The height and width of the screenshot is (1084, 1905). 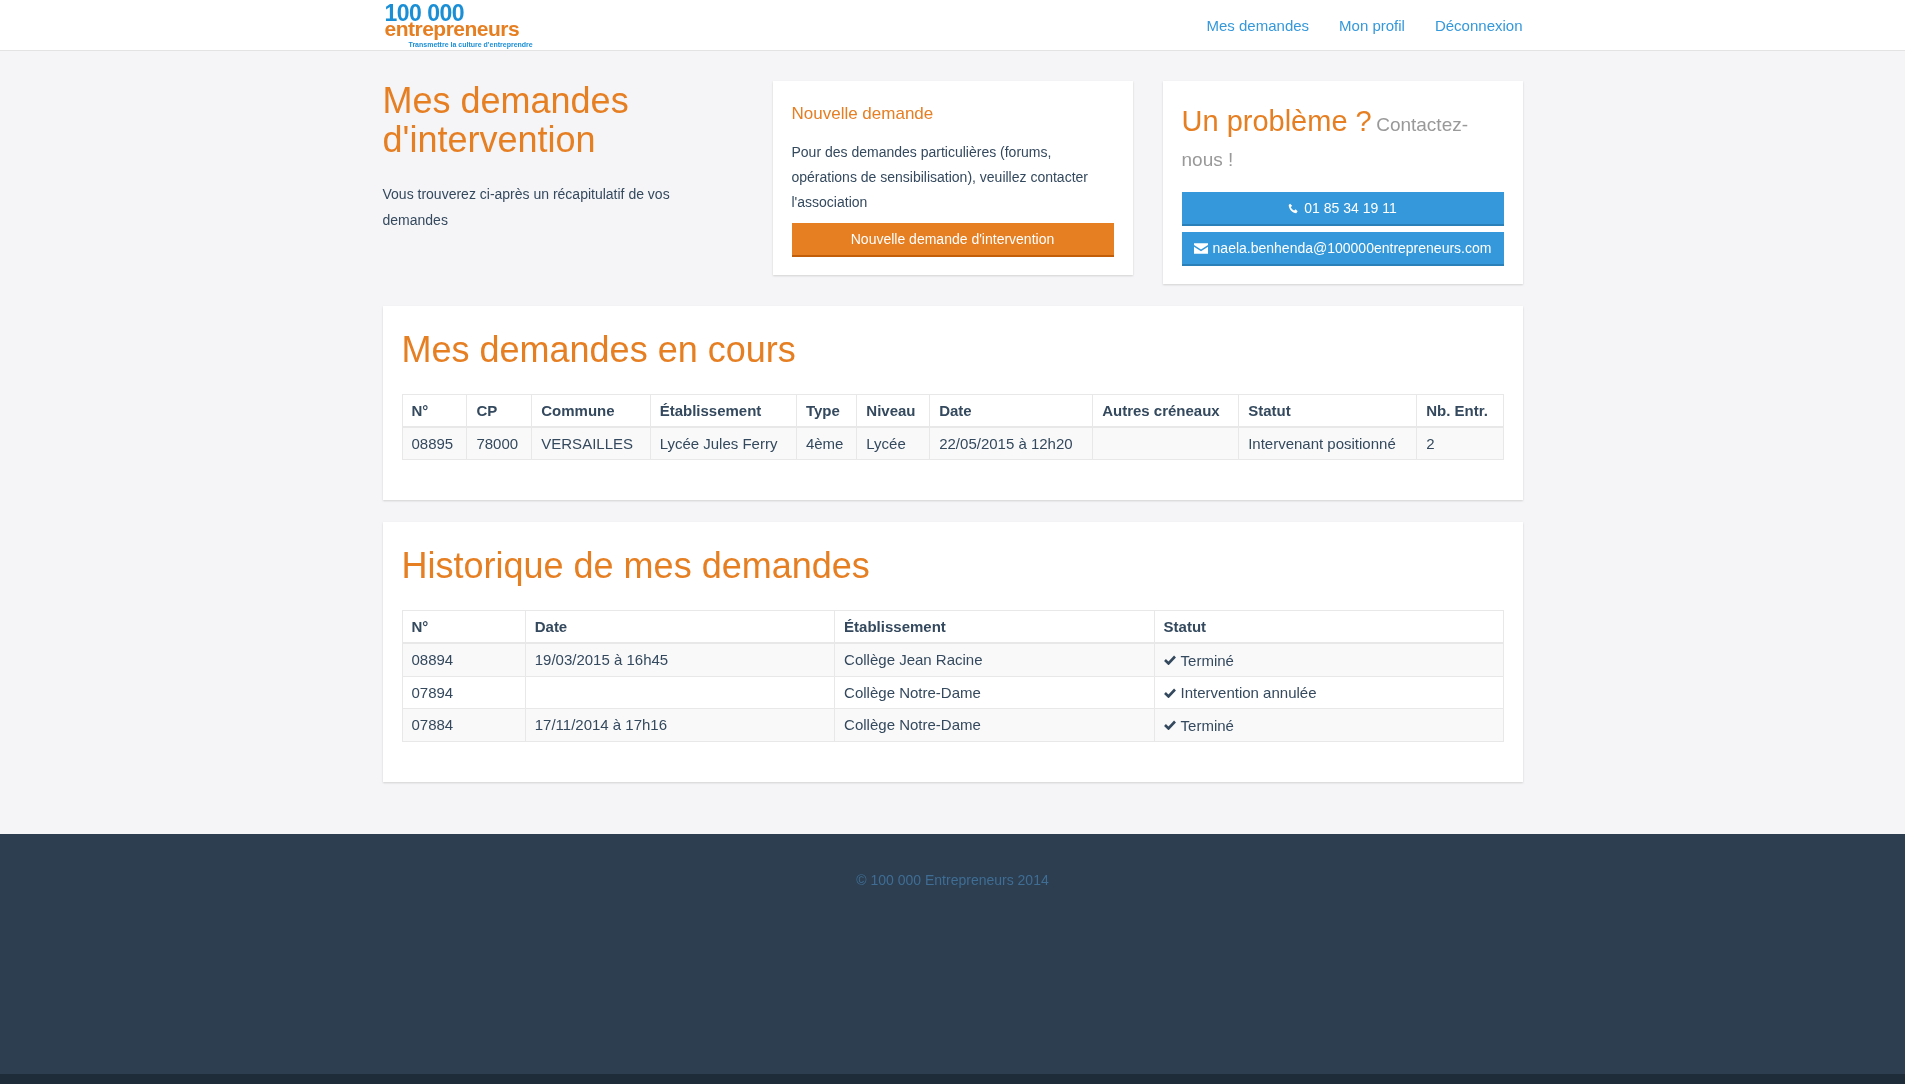 I want to click on page-title: Mes demandes d'intervention, so click(x=506, y=120).